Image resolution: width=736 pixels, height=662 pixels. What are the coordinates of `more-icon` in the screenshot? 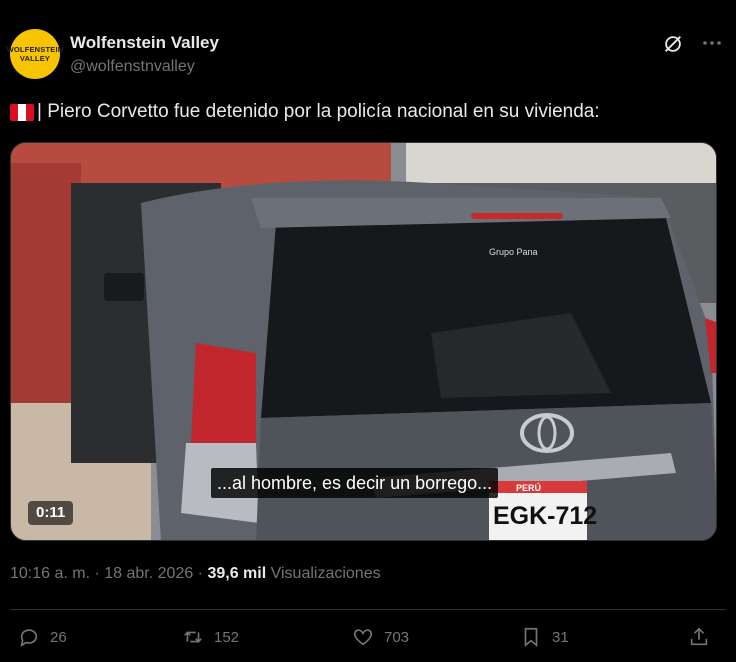 It's located at (712, 43).